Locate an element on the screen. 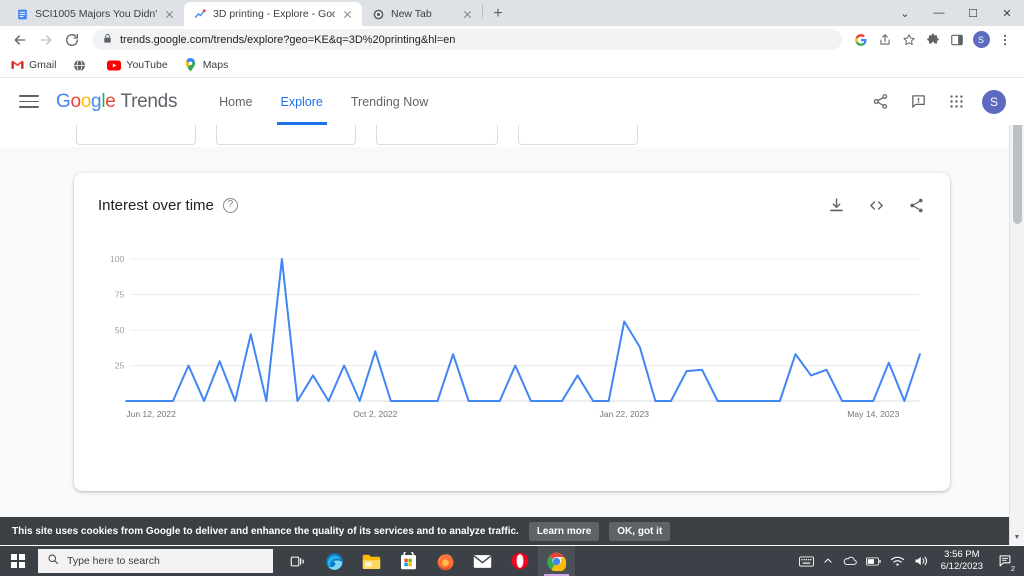  browser-tab-3: New Tab is located at coordinates (422, 14).